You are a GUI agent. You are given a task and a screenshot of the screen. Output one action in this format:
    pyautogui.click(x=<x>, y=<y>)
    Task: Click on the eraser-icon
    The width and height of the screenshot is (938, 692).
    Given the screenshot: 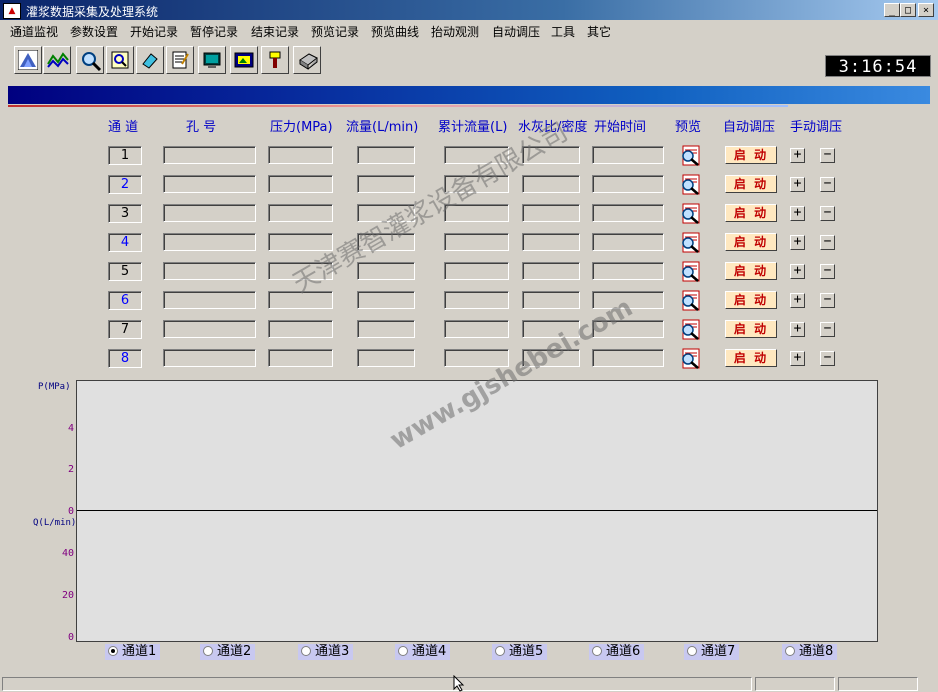 What is the action you would take?
    pyautogui.click(x=150, y=61)
    